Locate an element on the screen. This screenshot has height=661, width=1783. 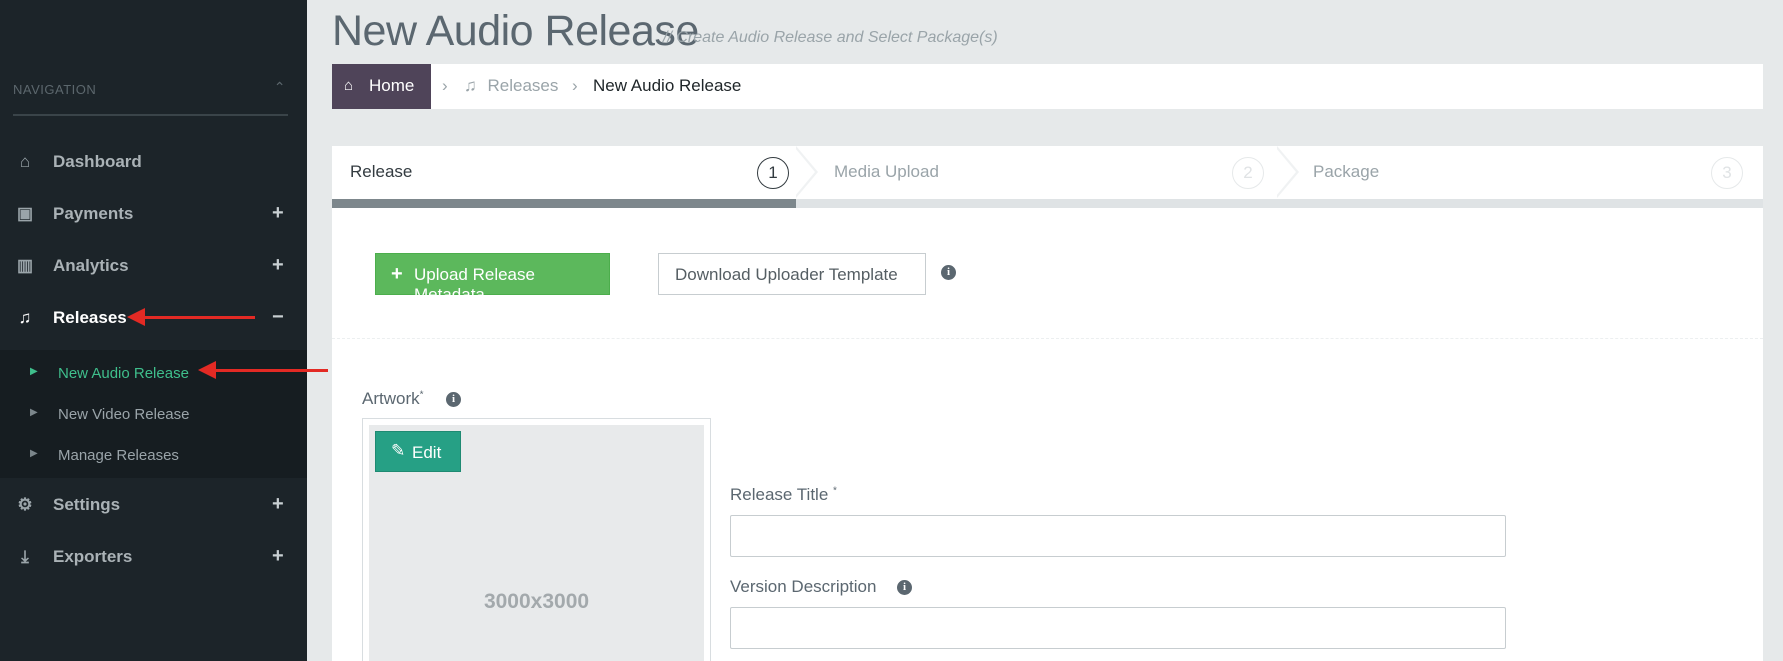
annotation-arrow-releases is located at coordinates (191, 317).